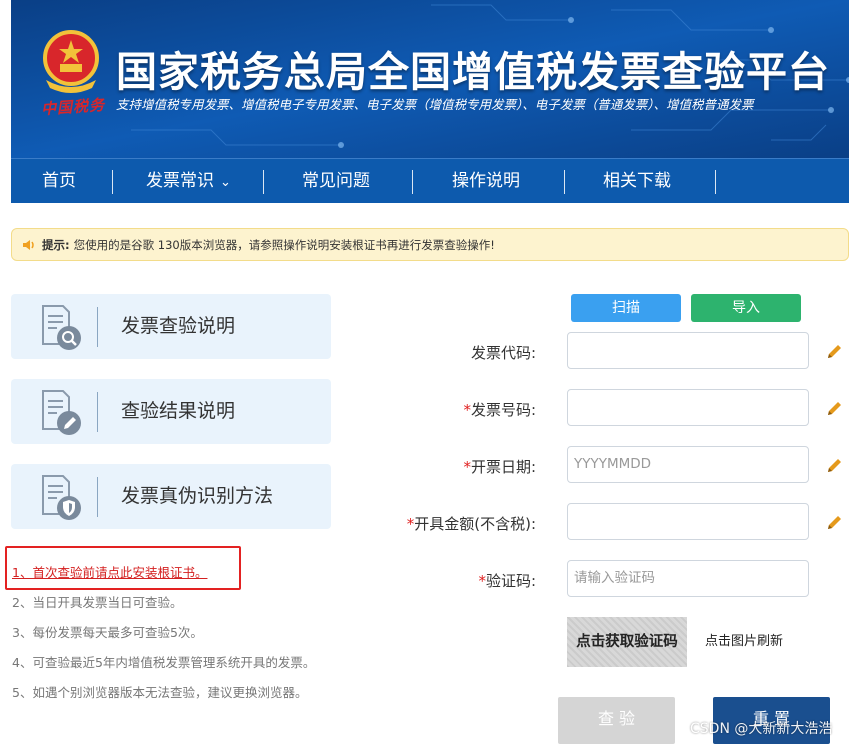 This screenshot has width=849, height=744. What do you see at coordinates (197, 496) in the screenshot?
I see `card-label: 发票真伪识别方法` at bounding box center [197, 496].